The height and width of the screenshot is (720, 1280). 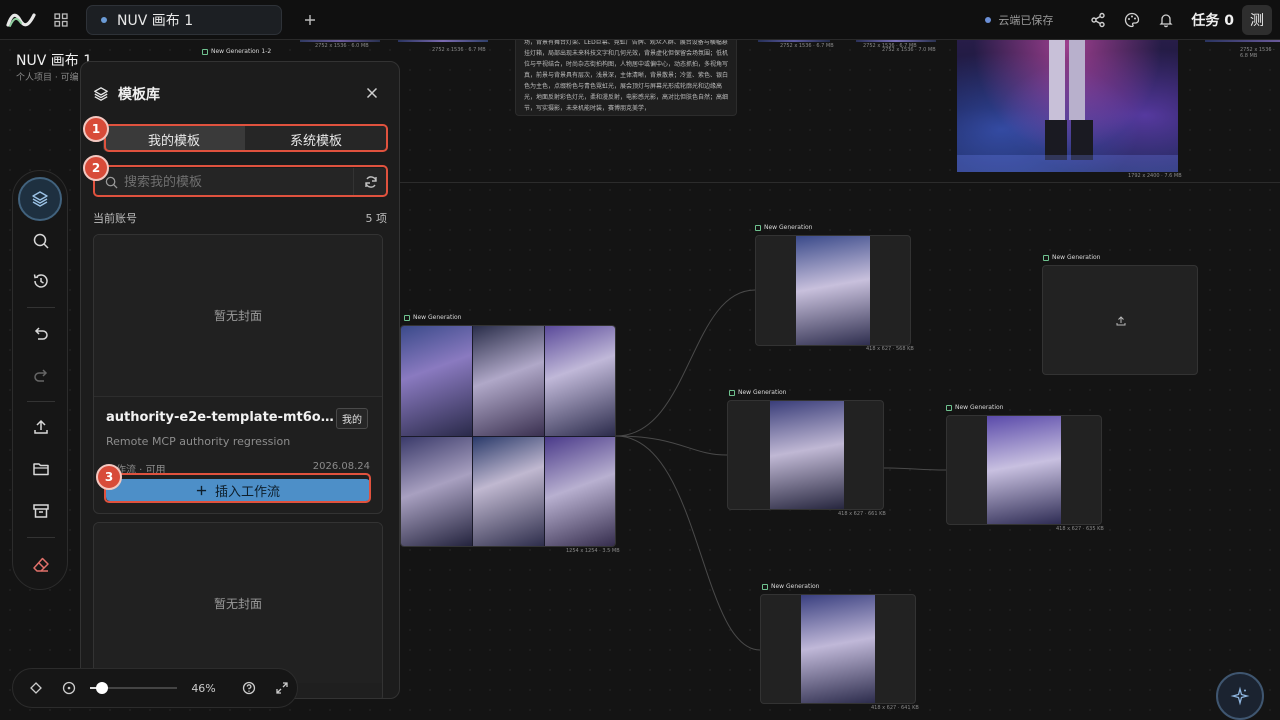 What do you see at coordinates (198, 441) in the screenshot?
I see `template-description: Remote MCP authority regression` at bounding box center [198, 441].